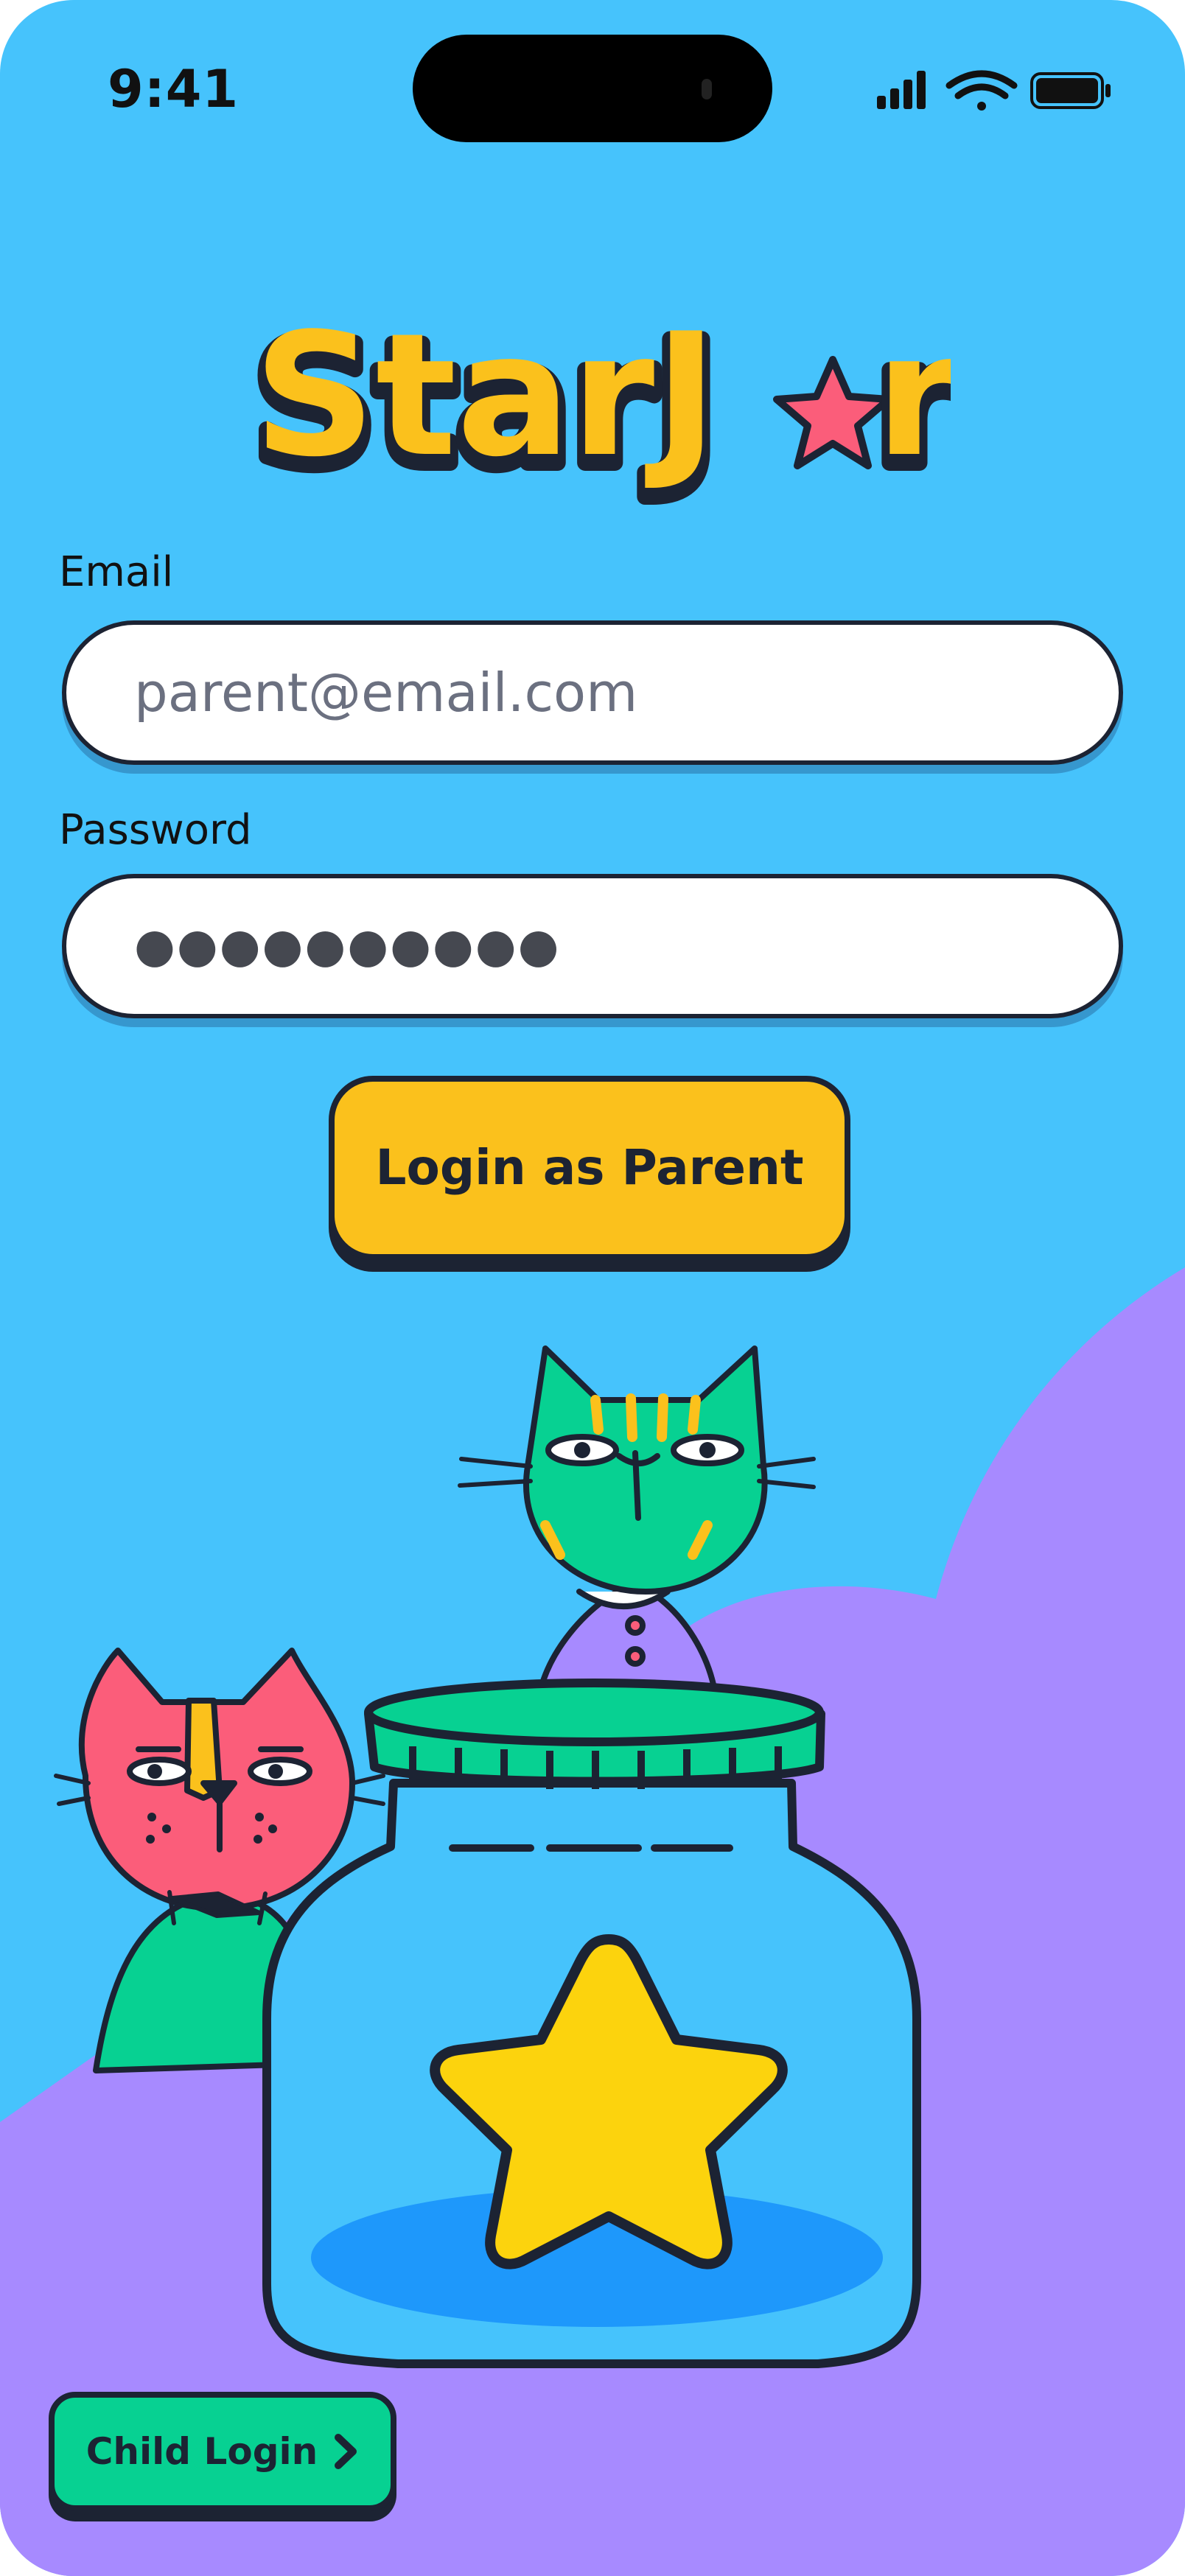 The height and width of the screenshot is (2576, 1185). I want to click on star-icon, so click(832, 412).